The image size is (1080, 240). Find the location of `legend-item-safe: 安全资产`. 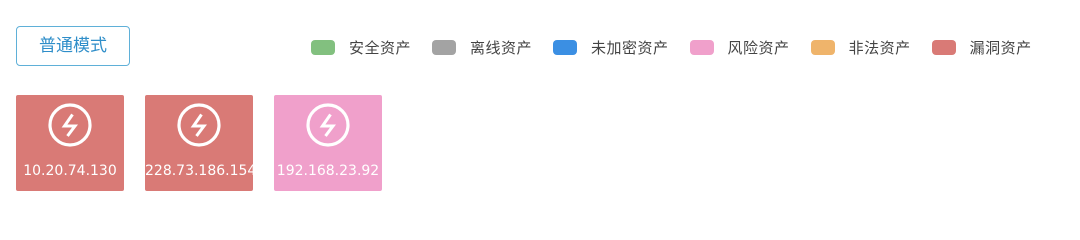

legend-item-safe: 安全资产 is located at coordinates (361, 47).